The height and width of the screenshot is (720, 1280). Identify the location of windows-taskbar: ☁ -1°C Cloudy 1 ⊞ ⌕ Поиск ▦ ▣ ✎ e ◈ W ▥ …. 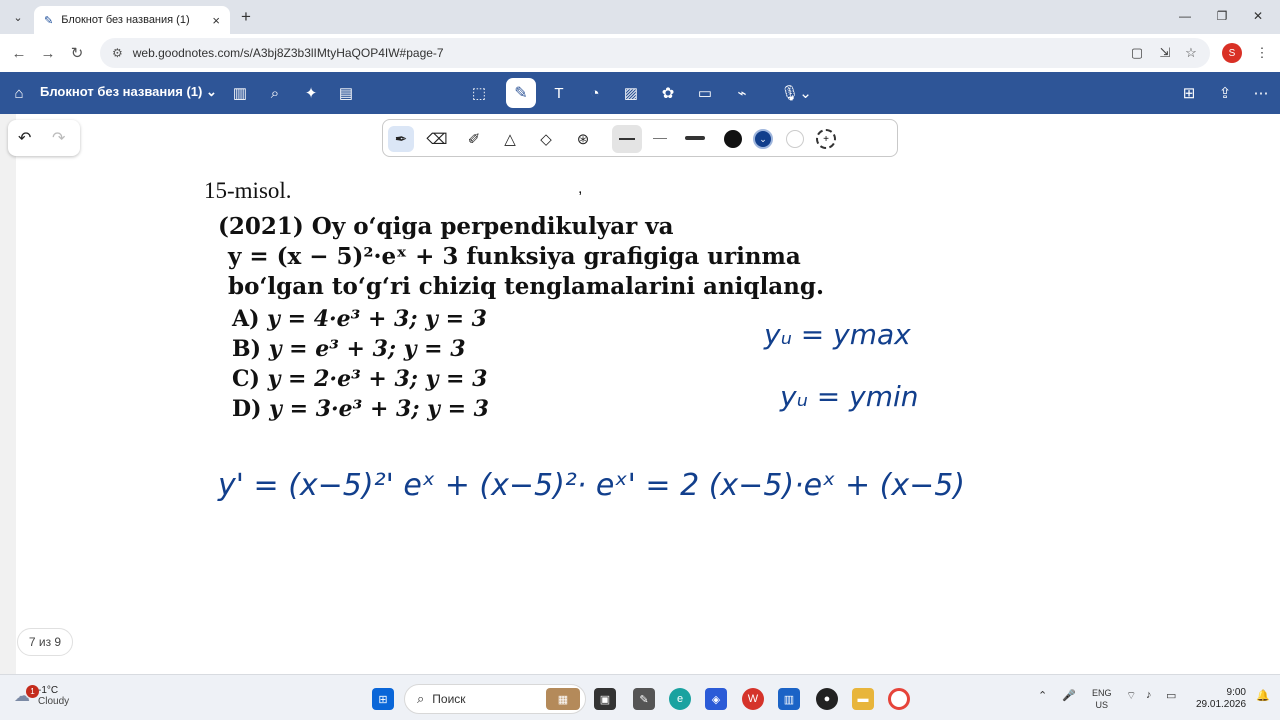
(640, 697).